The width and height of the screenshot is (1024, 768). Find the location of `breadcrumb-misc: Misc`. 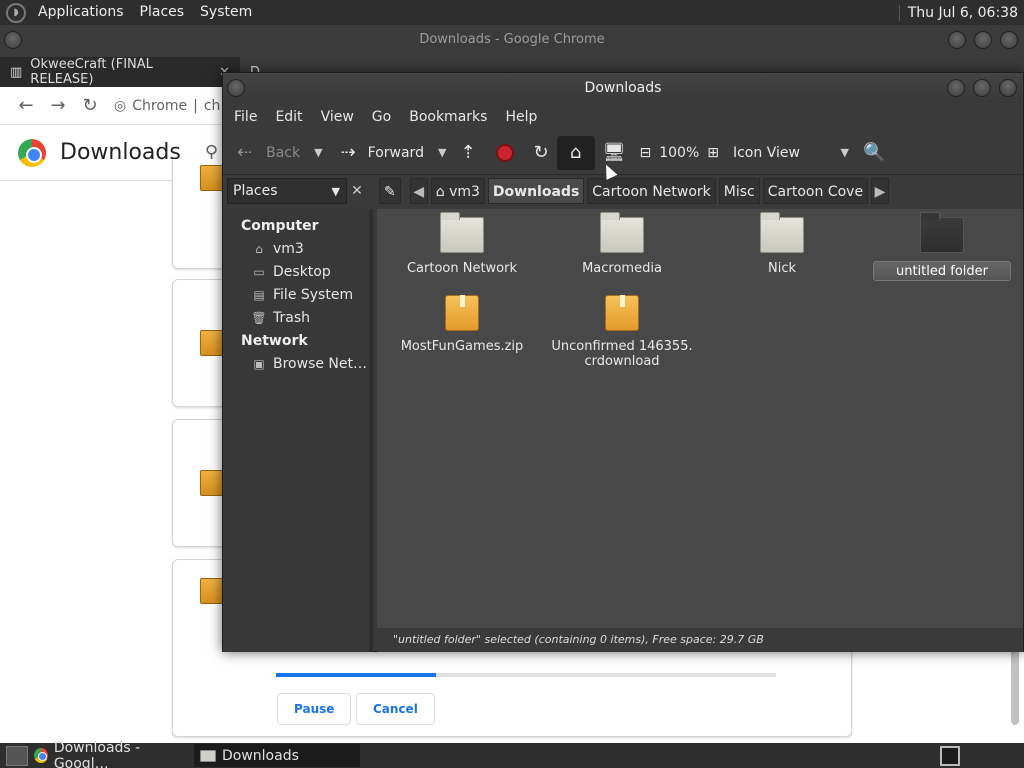

breadcrumb-misc: Misc is located at coordinates (739, 191).